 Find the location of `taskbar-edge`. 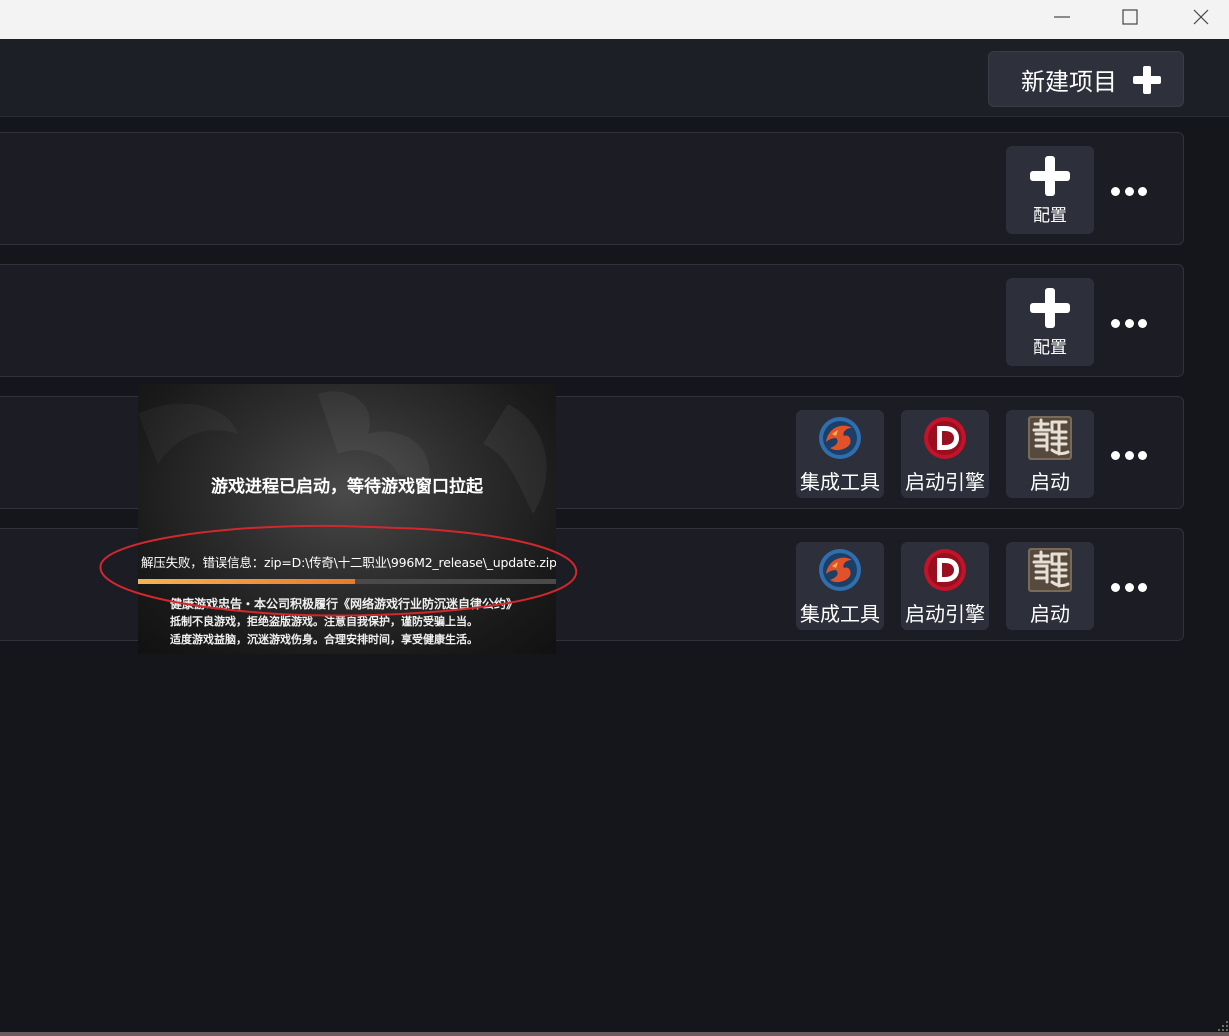

taskbar-edge is located at coordinates (614, 1034).